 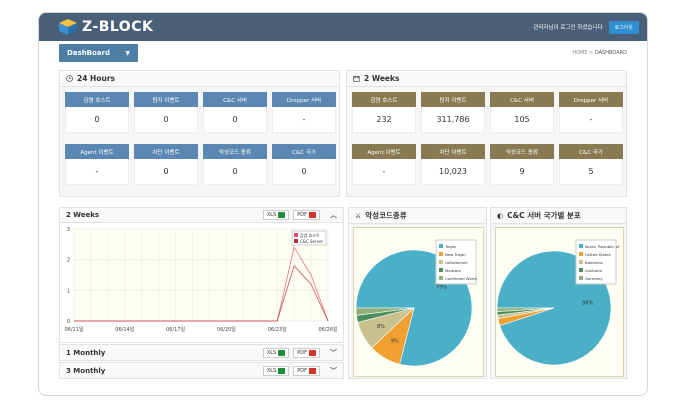 What do you see at coordinates (417, 216) in the screenshot?
I see `malware-title-row: ⚔ 악성코드종류` at bounding box center [417, 216].